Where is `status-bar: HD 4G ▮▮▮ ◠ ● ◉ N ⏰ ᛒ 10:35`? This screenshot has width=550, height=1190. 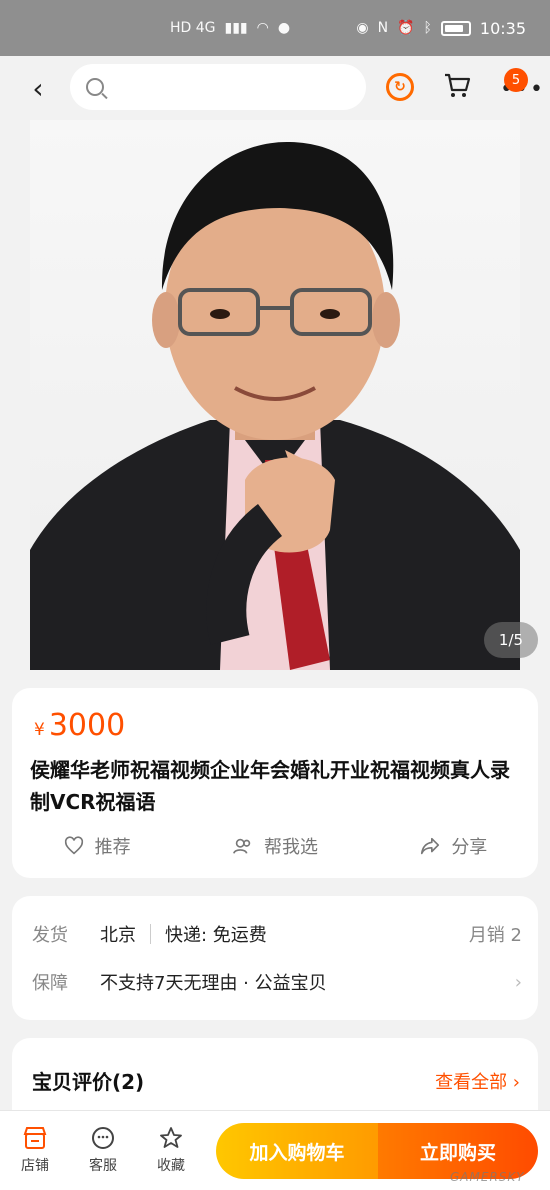 status-bar: HD 4G ▮▮▮ ◠ ● ◉ N ⏰ ᛒ 10:35 is located at coordinates (275, 28).